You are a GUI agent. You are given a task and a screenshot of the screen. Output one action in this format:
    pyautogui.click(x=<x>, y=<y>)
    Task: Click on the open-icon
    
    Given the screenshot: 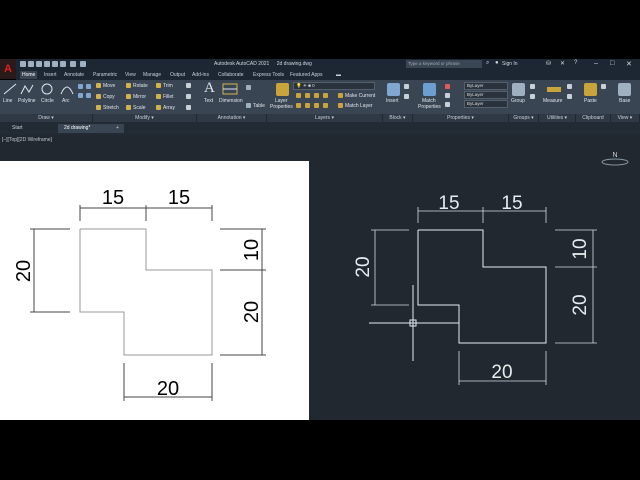 What is the action you would take?
    pyautogui.click(x=31, y=64)
    